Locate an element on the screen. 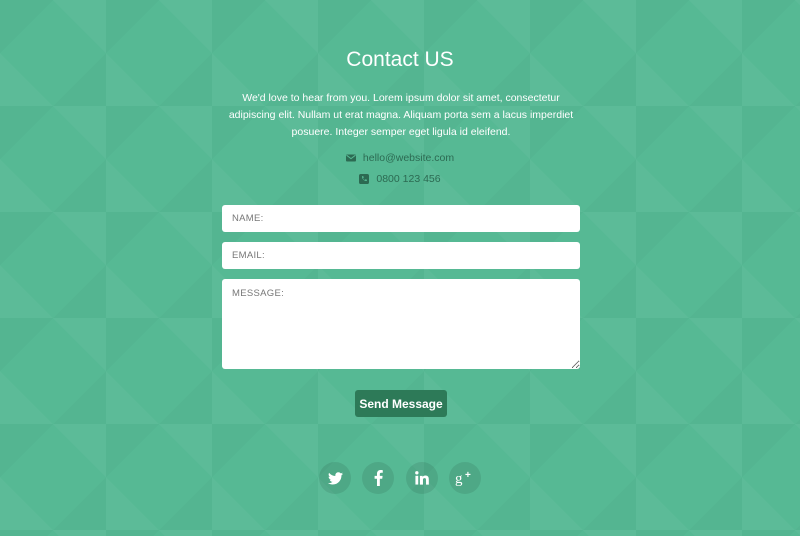  linkedin-icon is located at coordinates (421, 478).